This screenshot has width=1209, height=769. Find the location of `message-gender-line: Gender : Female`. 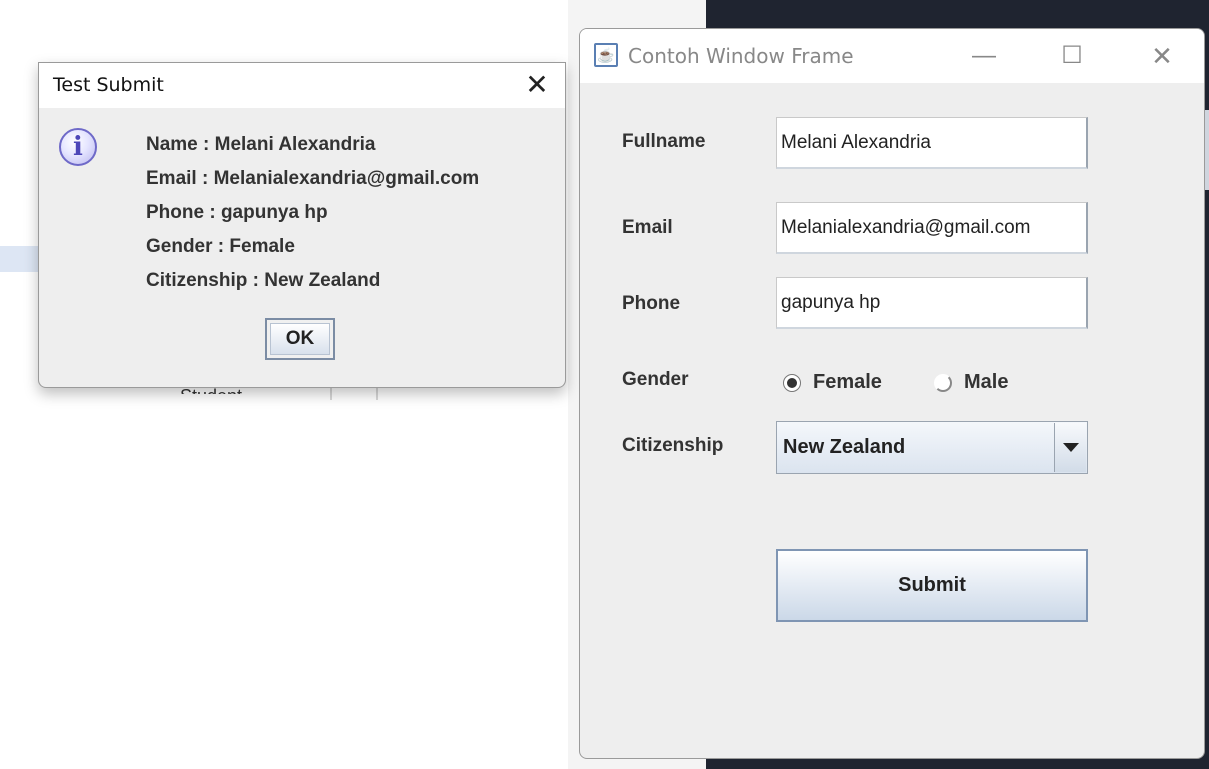

message-gender-line: Gender : Female is located at coordinates (220, 246).